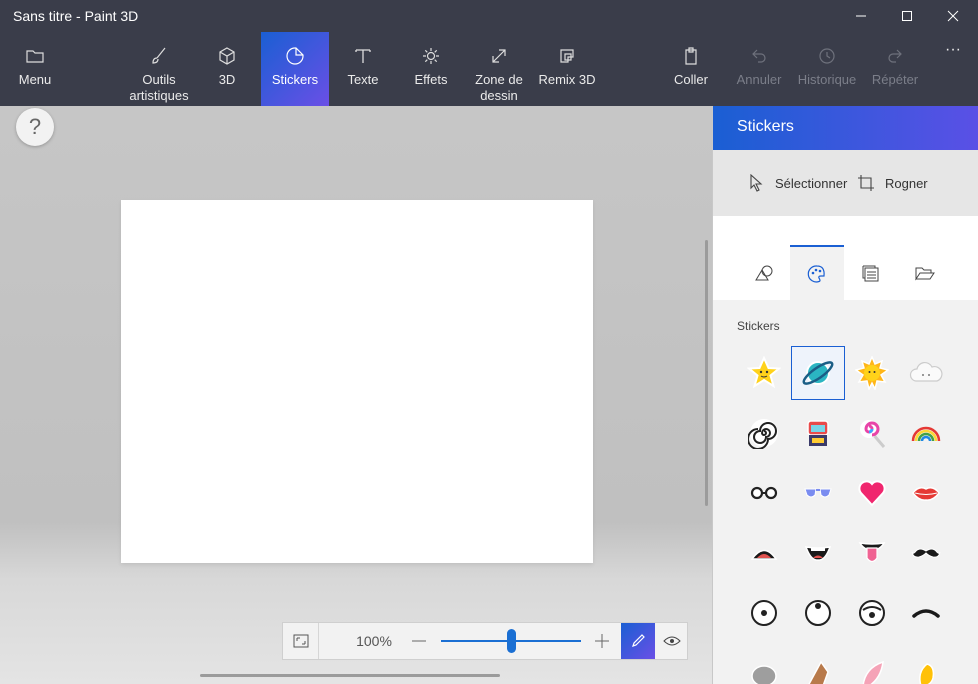  I want to click on cursor-icon, so click(756, 183).